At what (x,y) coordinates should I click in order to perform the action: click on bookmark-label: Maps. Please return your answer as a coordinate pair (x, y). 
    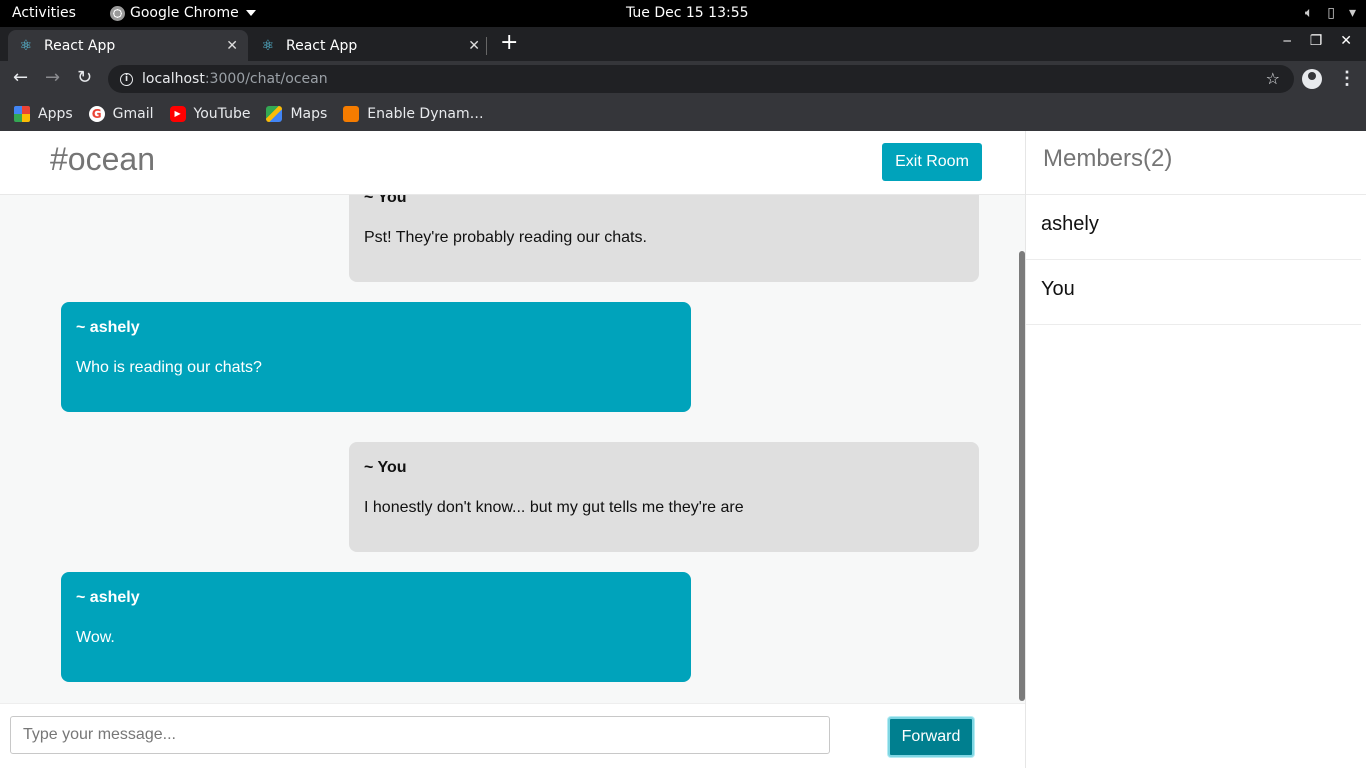
    Looking at the image, I should click on (309, 114).